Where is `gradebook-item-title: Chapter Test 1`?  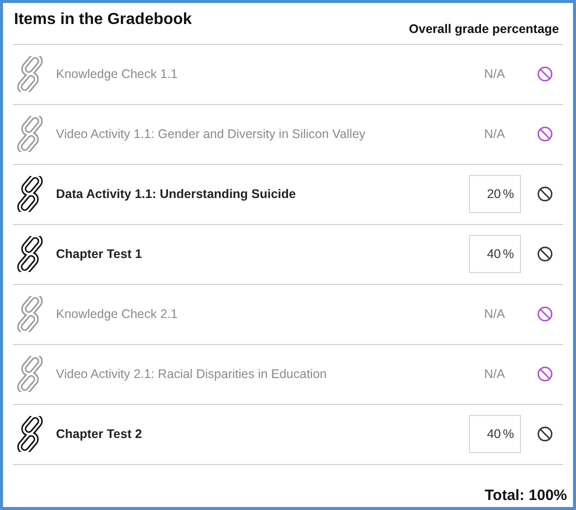
gradebook-item-title: Chapter Test 1 is located at coordinates (99, 254).